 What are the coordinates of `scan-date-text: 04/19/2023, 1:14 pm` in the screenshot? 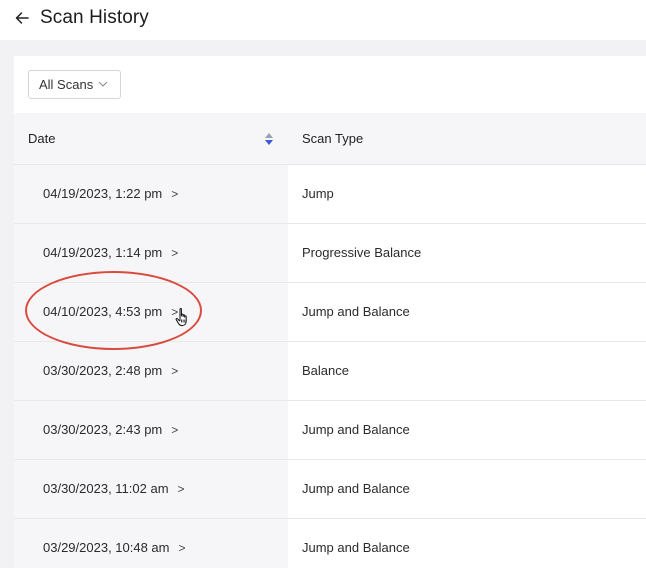 It's located at (103, 252).